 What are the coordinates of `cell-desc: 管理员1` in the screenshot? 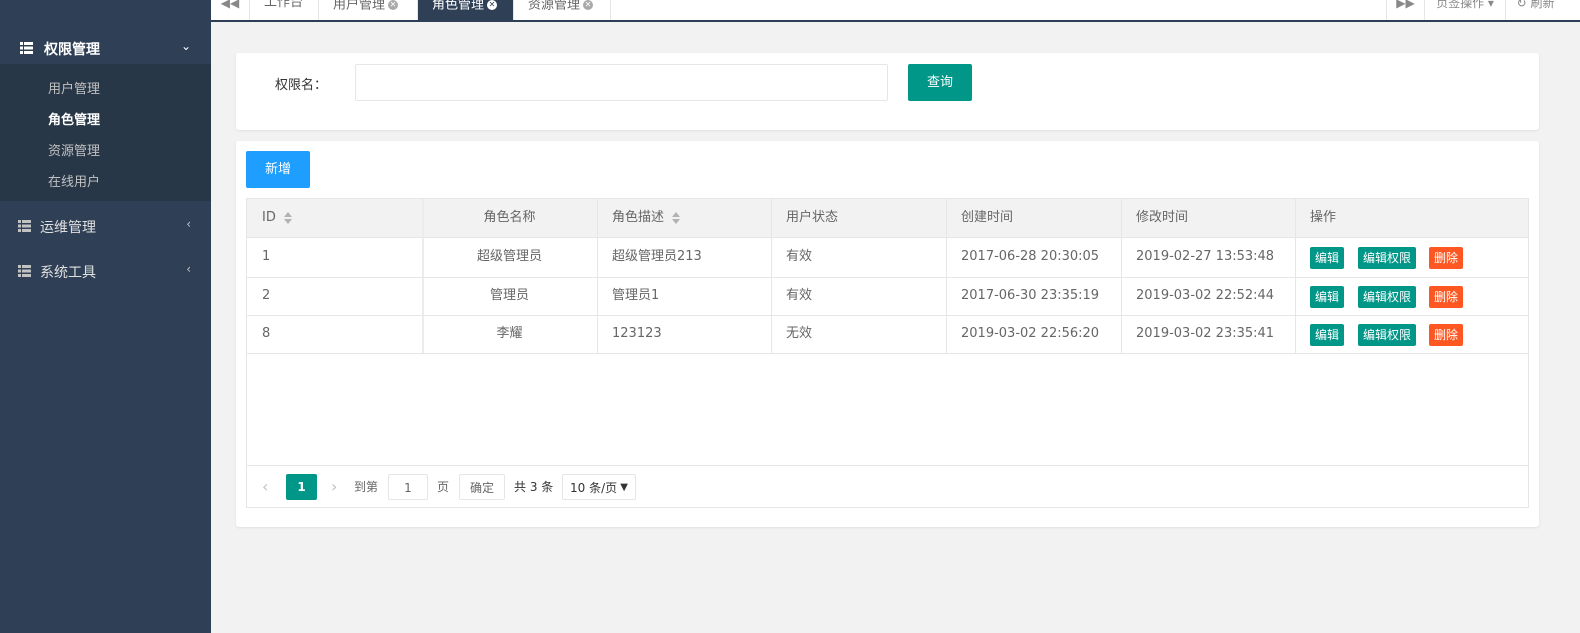 It's located at (636, 295).